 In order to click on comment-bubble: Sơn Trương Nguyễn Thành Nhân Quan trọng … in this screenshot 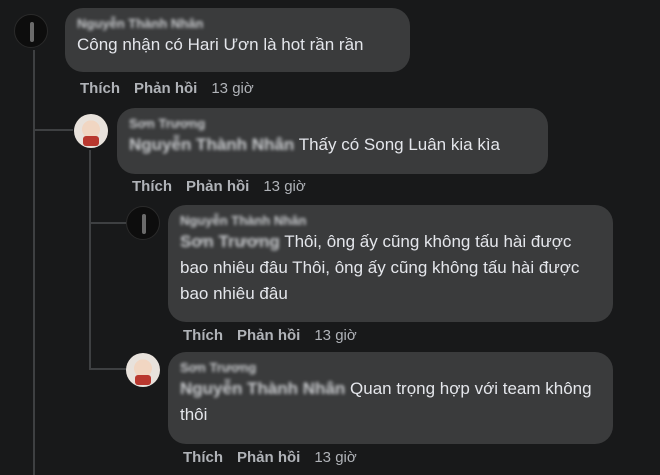, I will do `click(390, 398)`.